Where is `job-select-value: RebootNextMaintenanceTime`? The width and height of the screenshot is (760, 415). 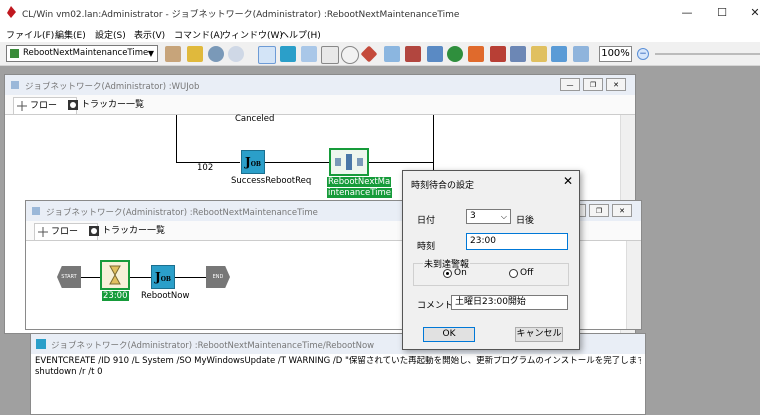 job-select-value: RebootNextMaintenanceTime is located at coordinates (86, 53).